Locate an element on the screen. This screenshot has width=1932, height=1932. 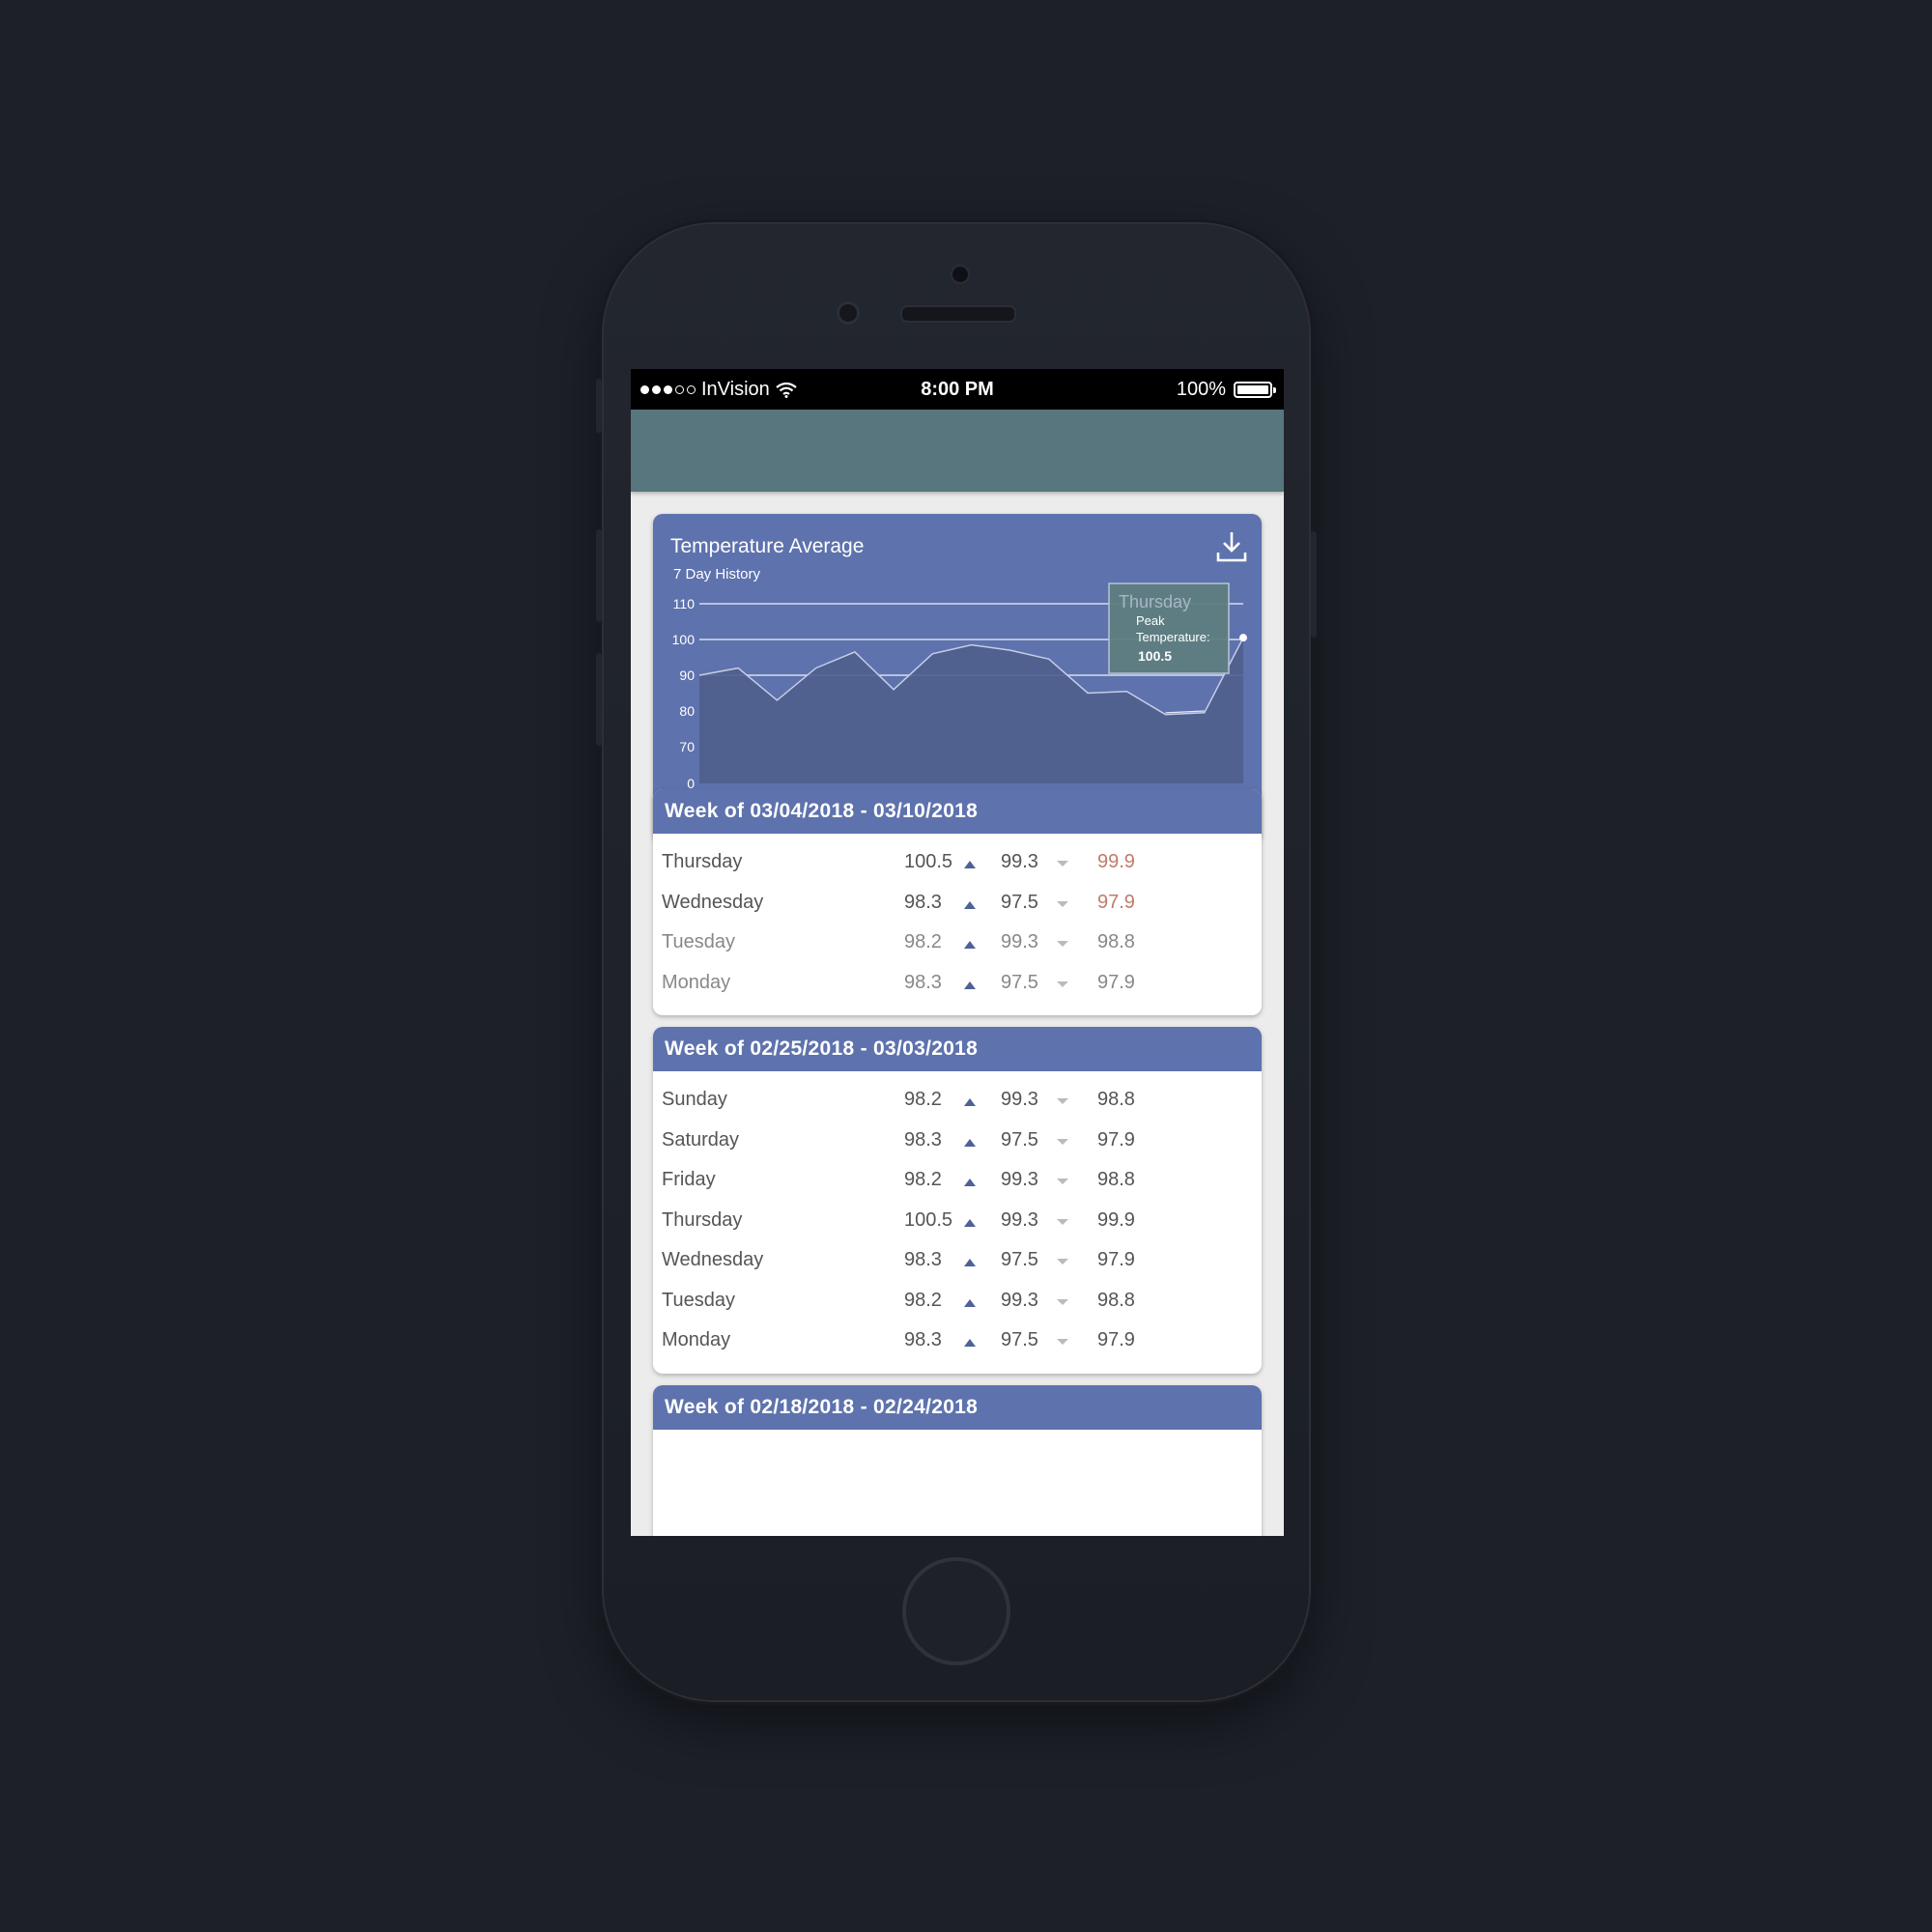
day-name: Tuesday is located at coordinates (698, 941).